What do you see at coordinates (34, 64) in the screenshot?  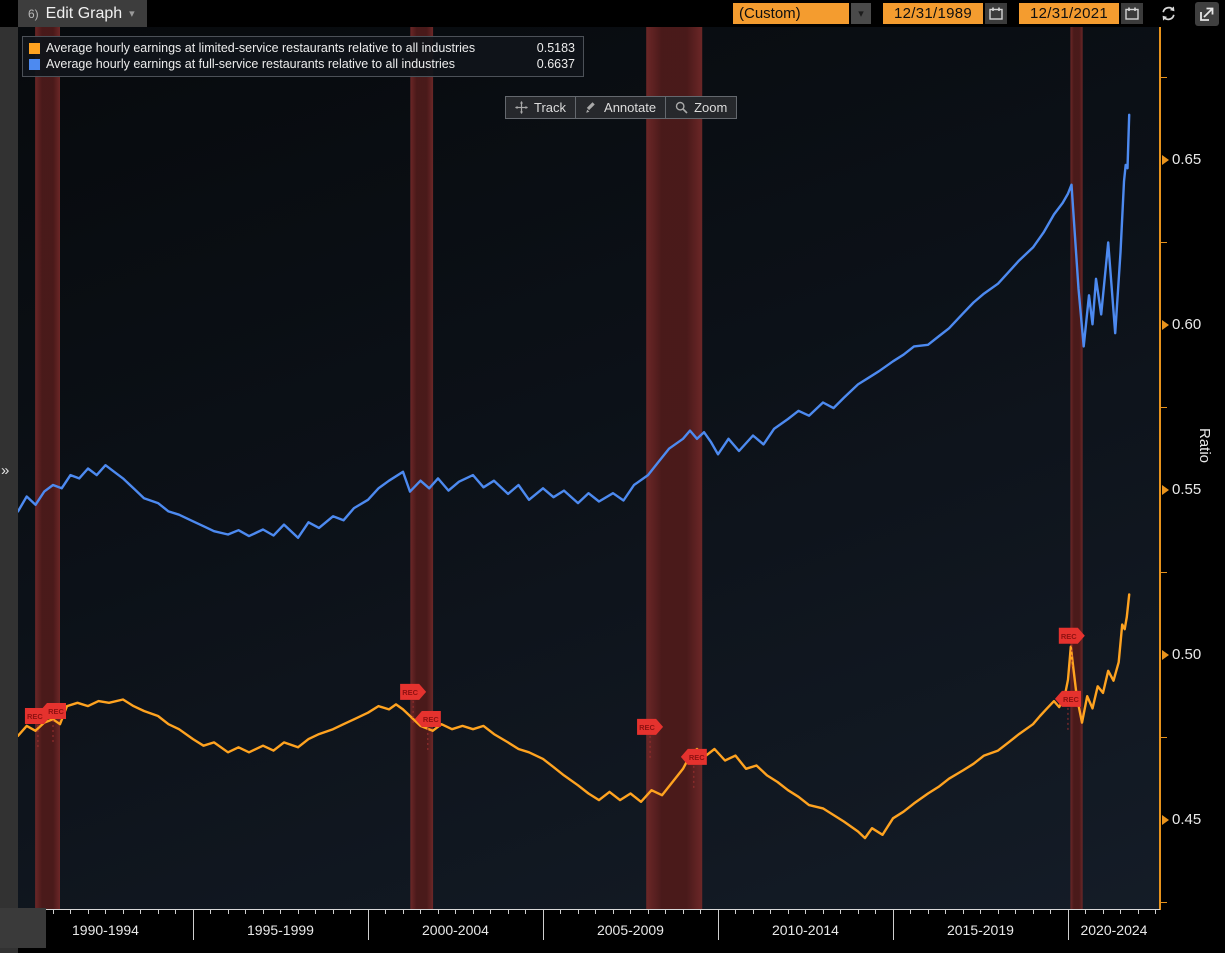 I see `legend-swatch-blue` at bounding box center [34, 64].